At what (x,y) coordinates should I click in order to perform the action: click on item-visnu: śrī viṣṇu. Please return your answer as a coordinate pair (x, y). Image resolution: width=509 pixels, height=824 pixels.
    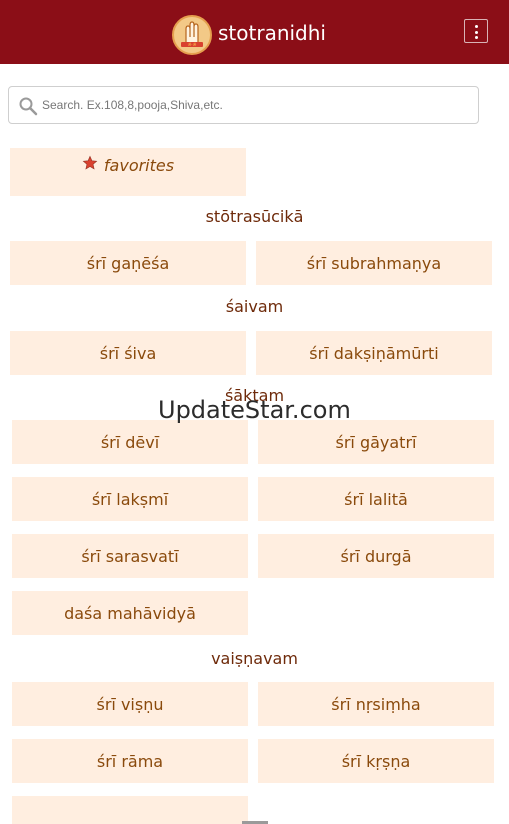
    Looking at the image, I should click on (130, 704).